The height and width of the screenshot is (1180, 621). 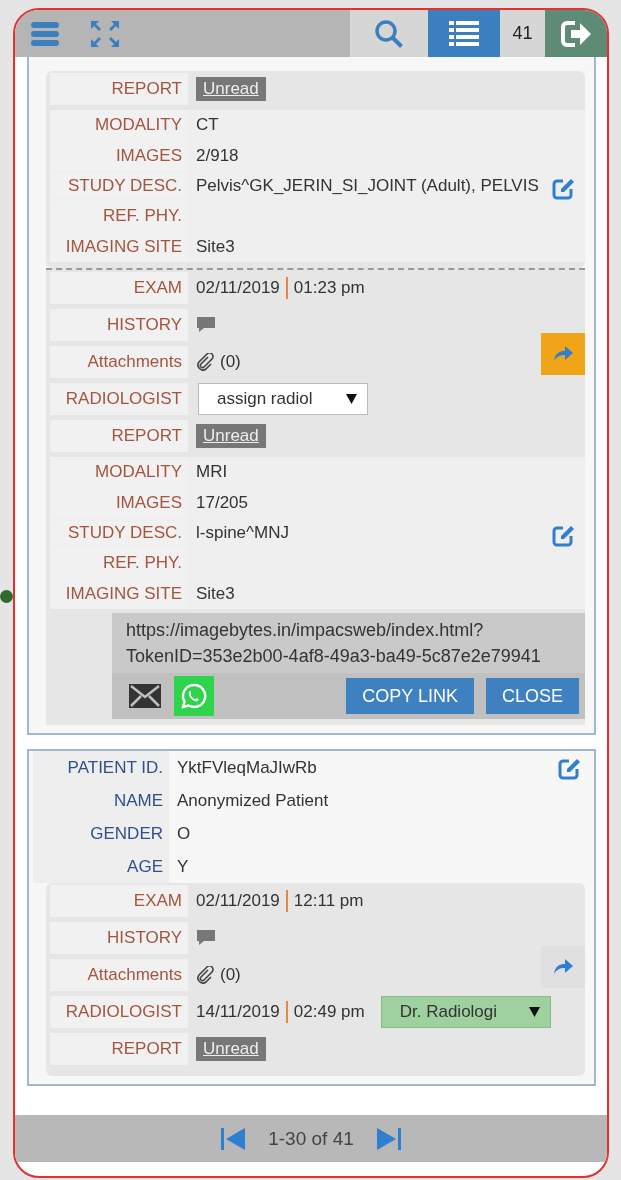 What do you see at coordinates (101, 767) in the screenshot?
I see `field-label: PATIENT ID.` at bounding box center [101, 767].